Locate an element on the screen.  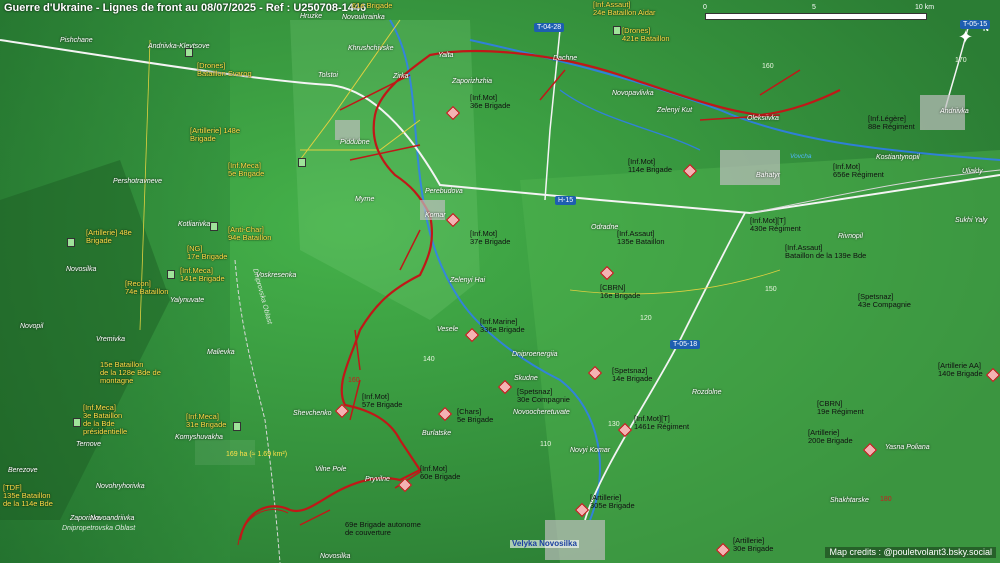
ru-unit-label: [Artillerie] 305e Brigade is located at coordinates (612, 502).